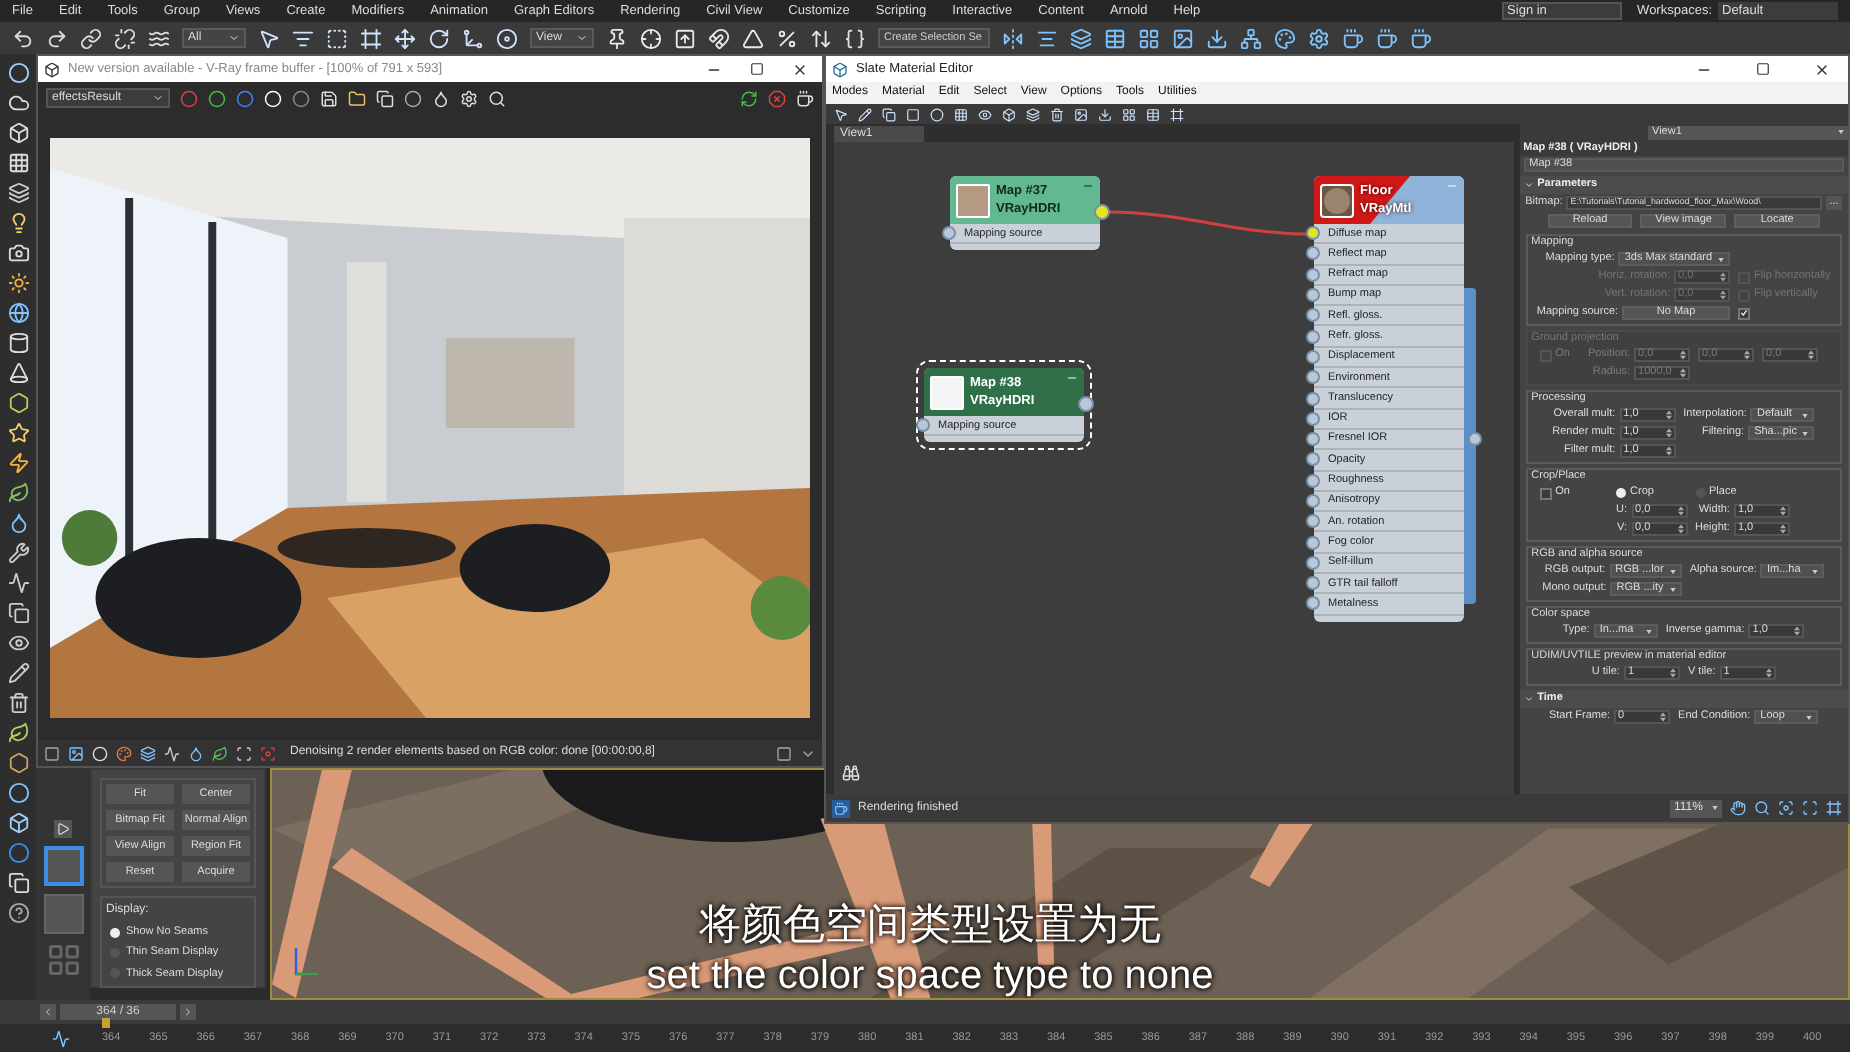 This screenshot has height=1052, width=1850. I want to click on crosshair-icon, so click(651, 38).